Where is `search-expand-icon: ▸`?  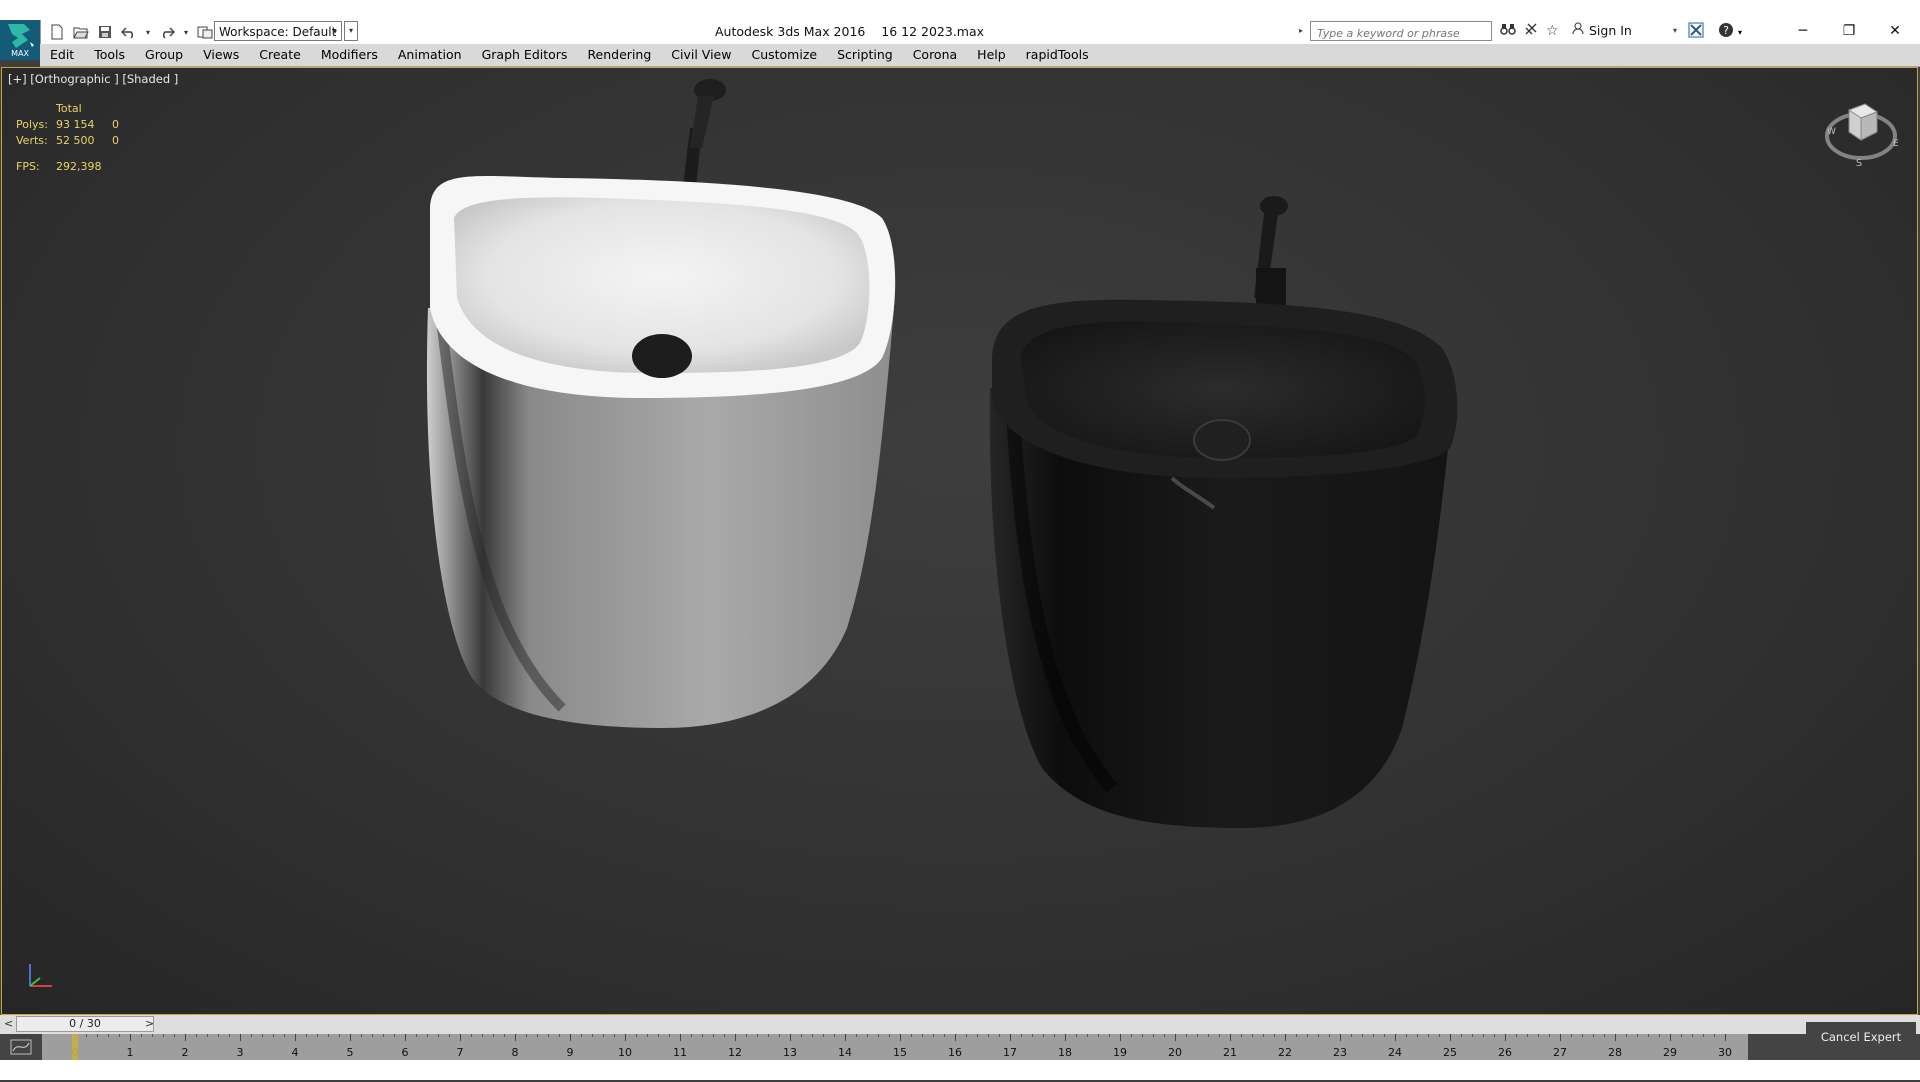 search-expand-icon: ▸ is located at coordinates (1301, 30).